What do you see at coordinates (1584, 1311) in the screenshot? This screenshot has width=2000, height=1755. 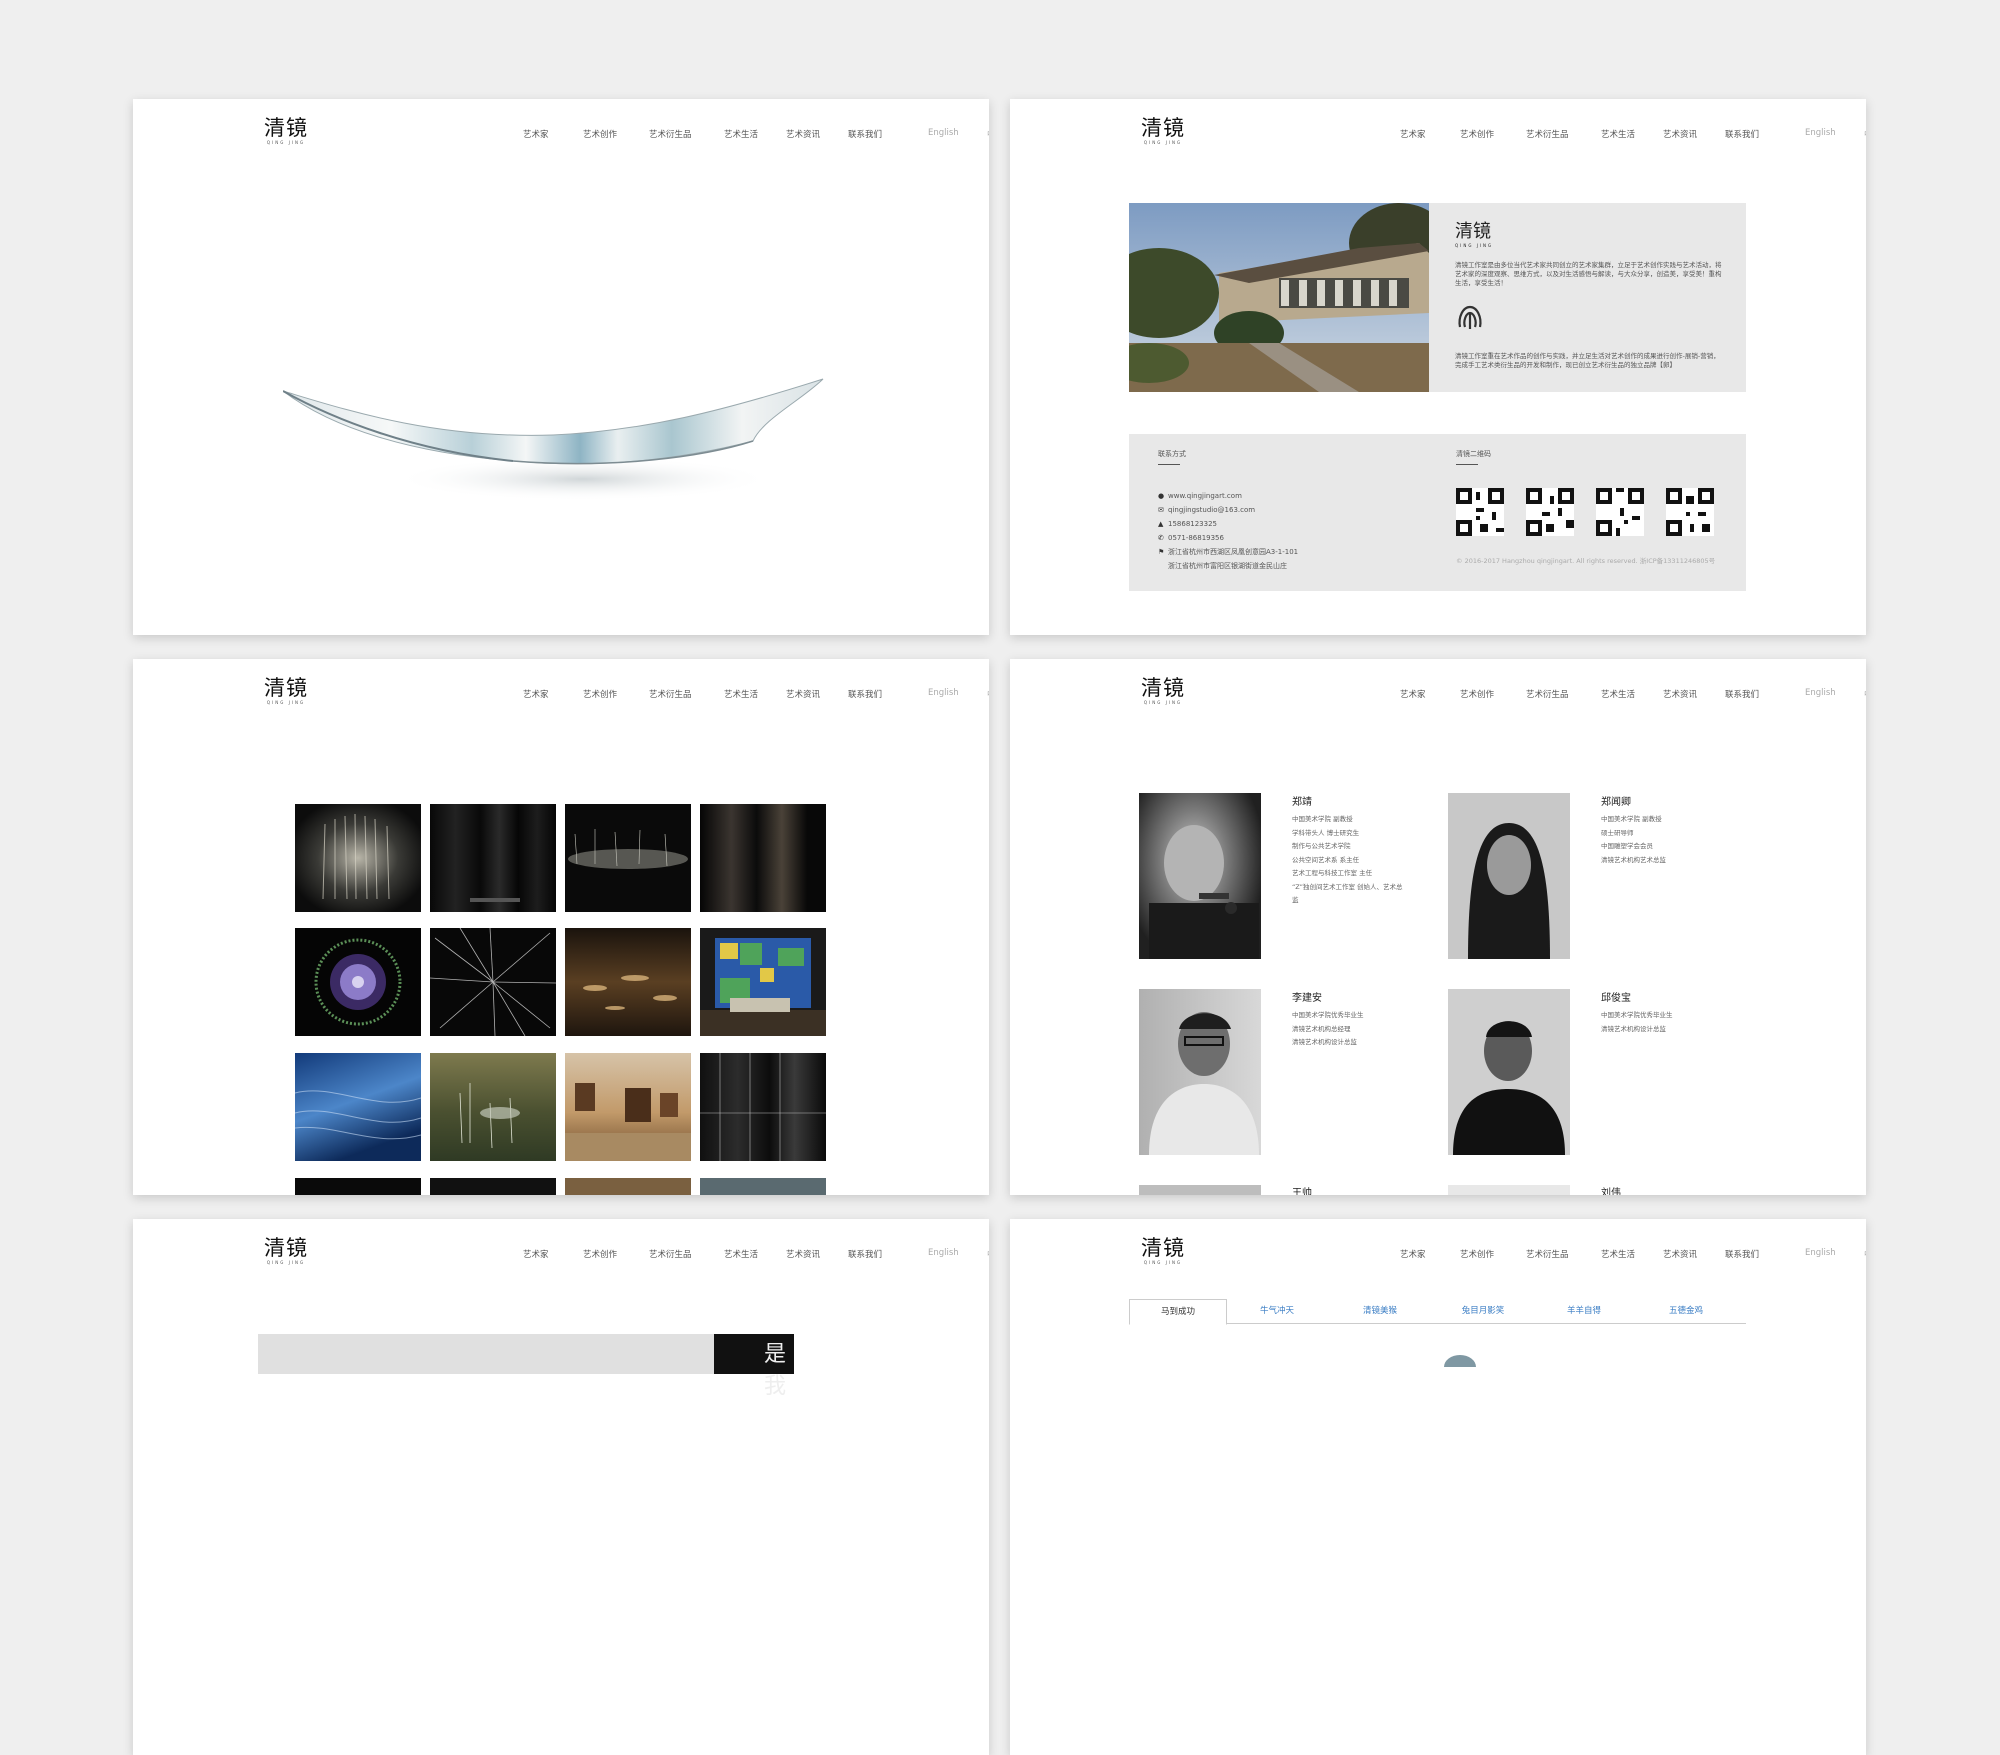 I see `tab-sheep: 羊羊自得` at bounding box center [1584, 1311].